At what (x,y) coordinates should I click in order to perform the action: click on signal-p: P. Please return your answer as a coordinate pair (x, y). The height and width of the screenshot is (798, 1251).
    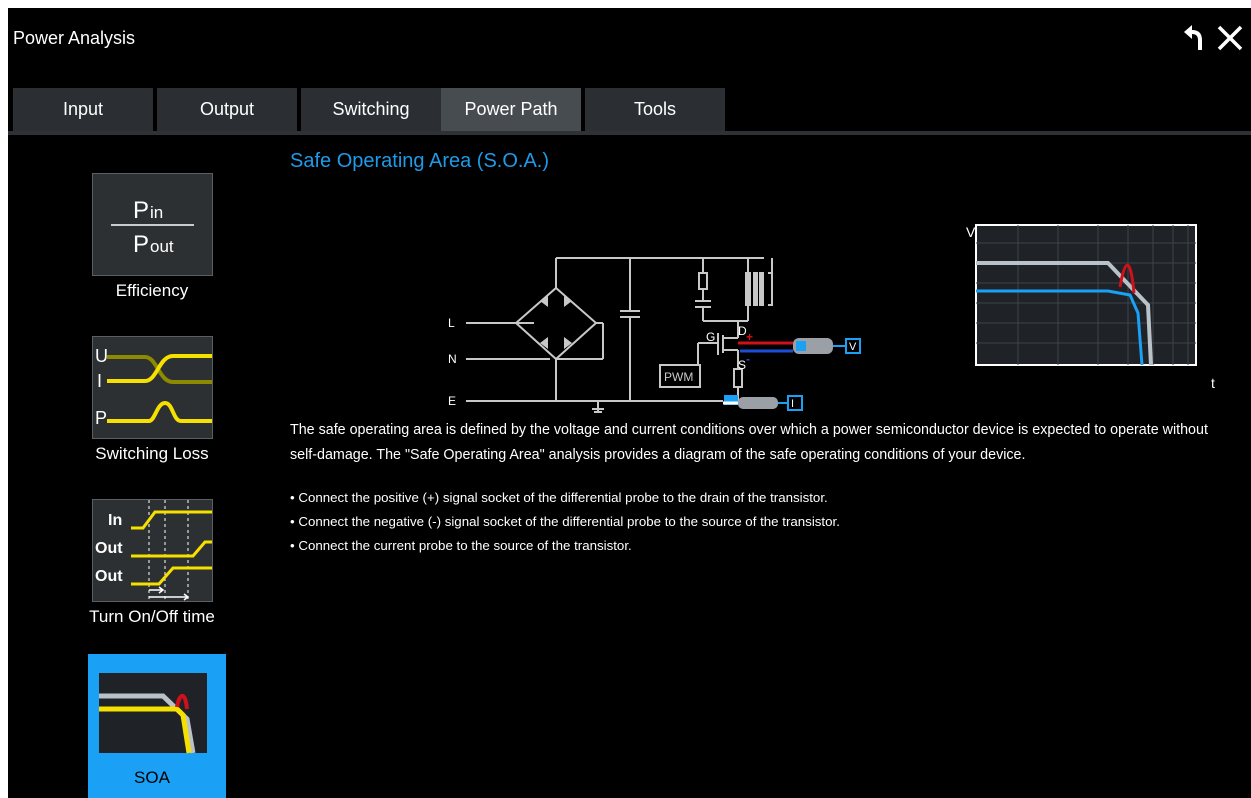
    Looking at the image, I should click on (101, 418).